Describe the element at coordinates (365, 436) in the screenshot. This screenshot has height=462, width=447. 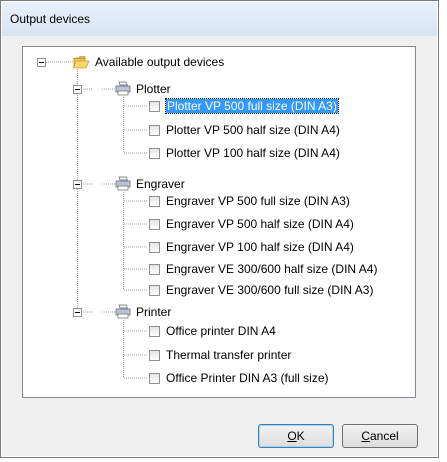
I see `cancel-mnemonic: C` at that location.